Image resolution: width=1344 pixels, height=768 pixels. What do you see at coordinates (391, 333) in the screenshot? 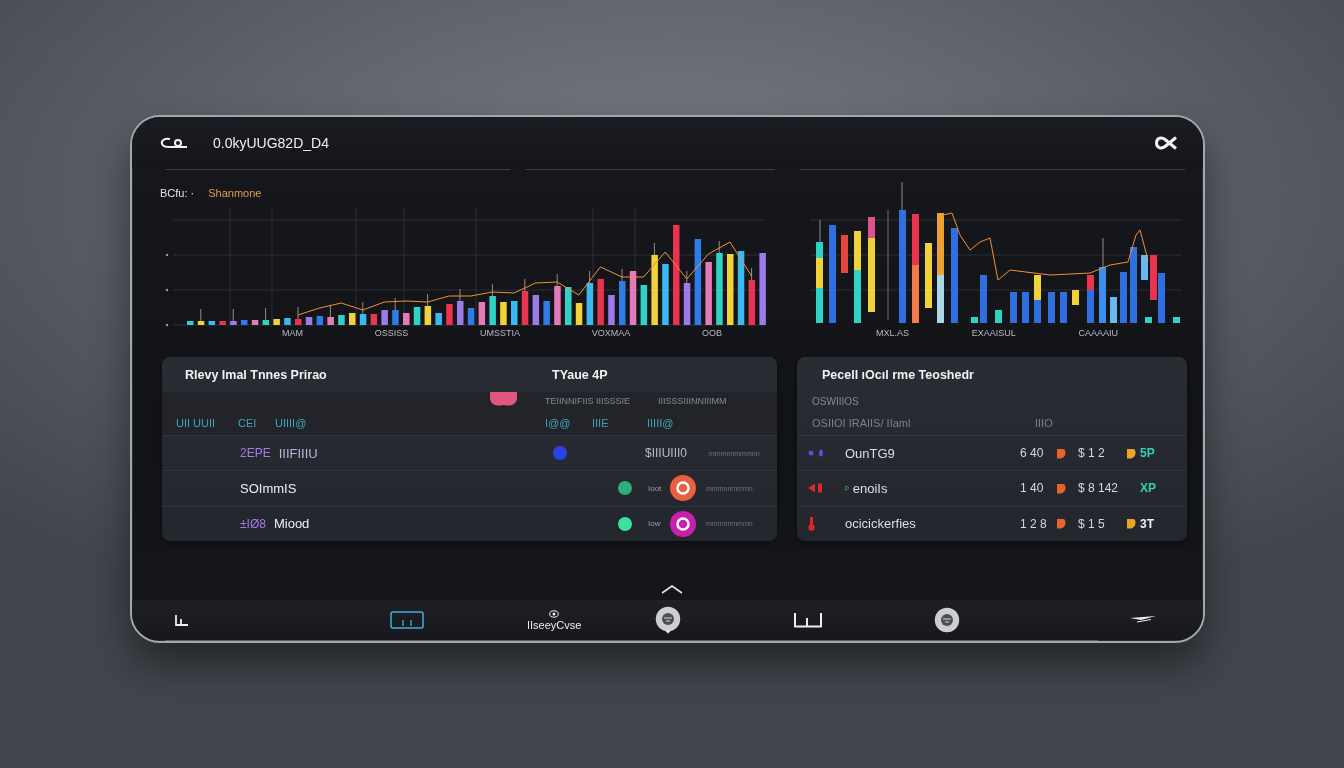
I see `axis-label: OSSISS` at bounding box center [391, 333].